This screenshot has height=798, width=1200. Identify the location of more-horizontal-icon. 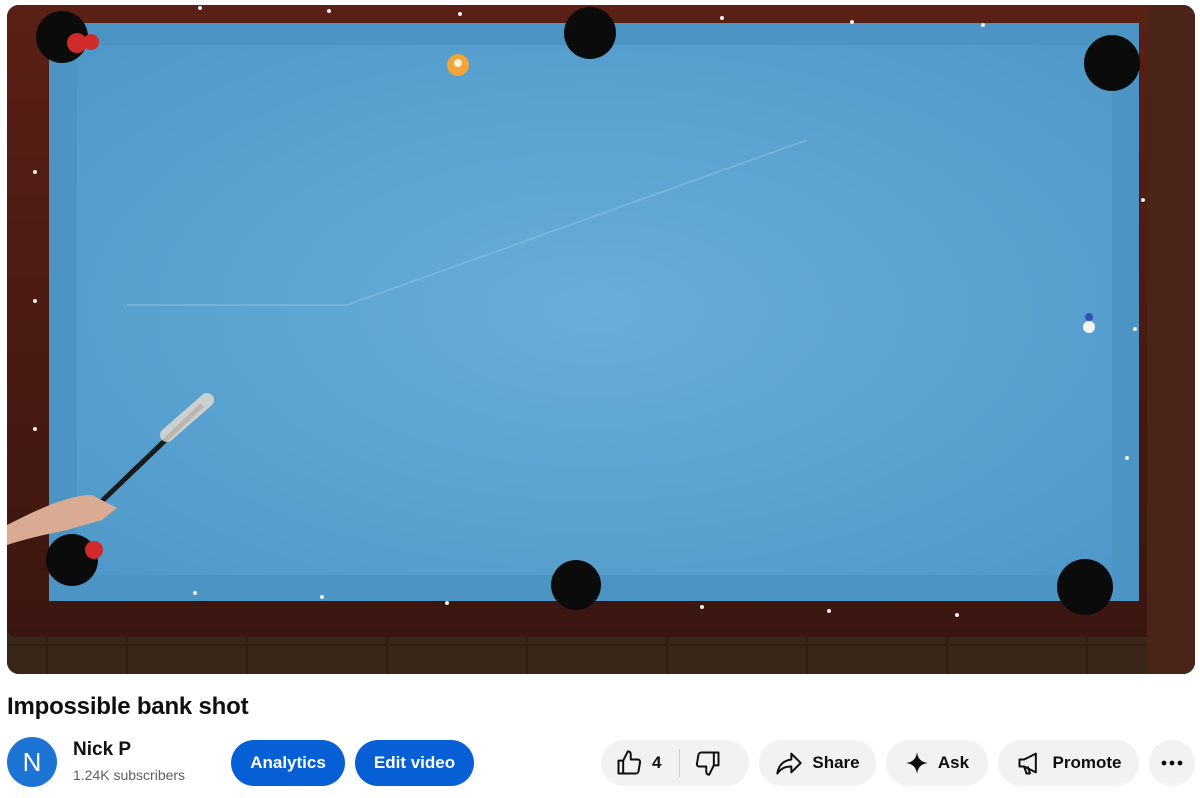
(1172, 763).